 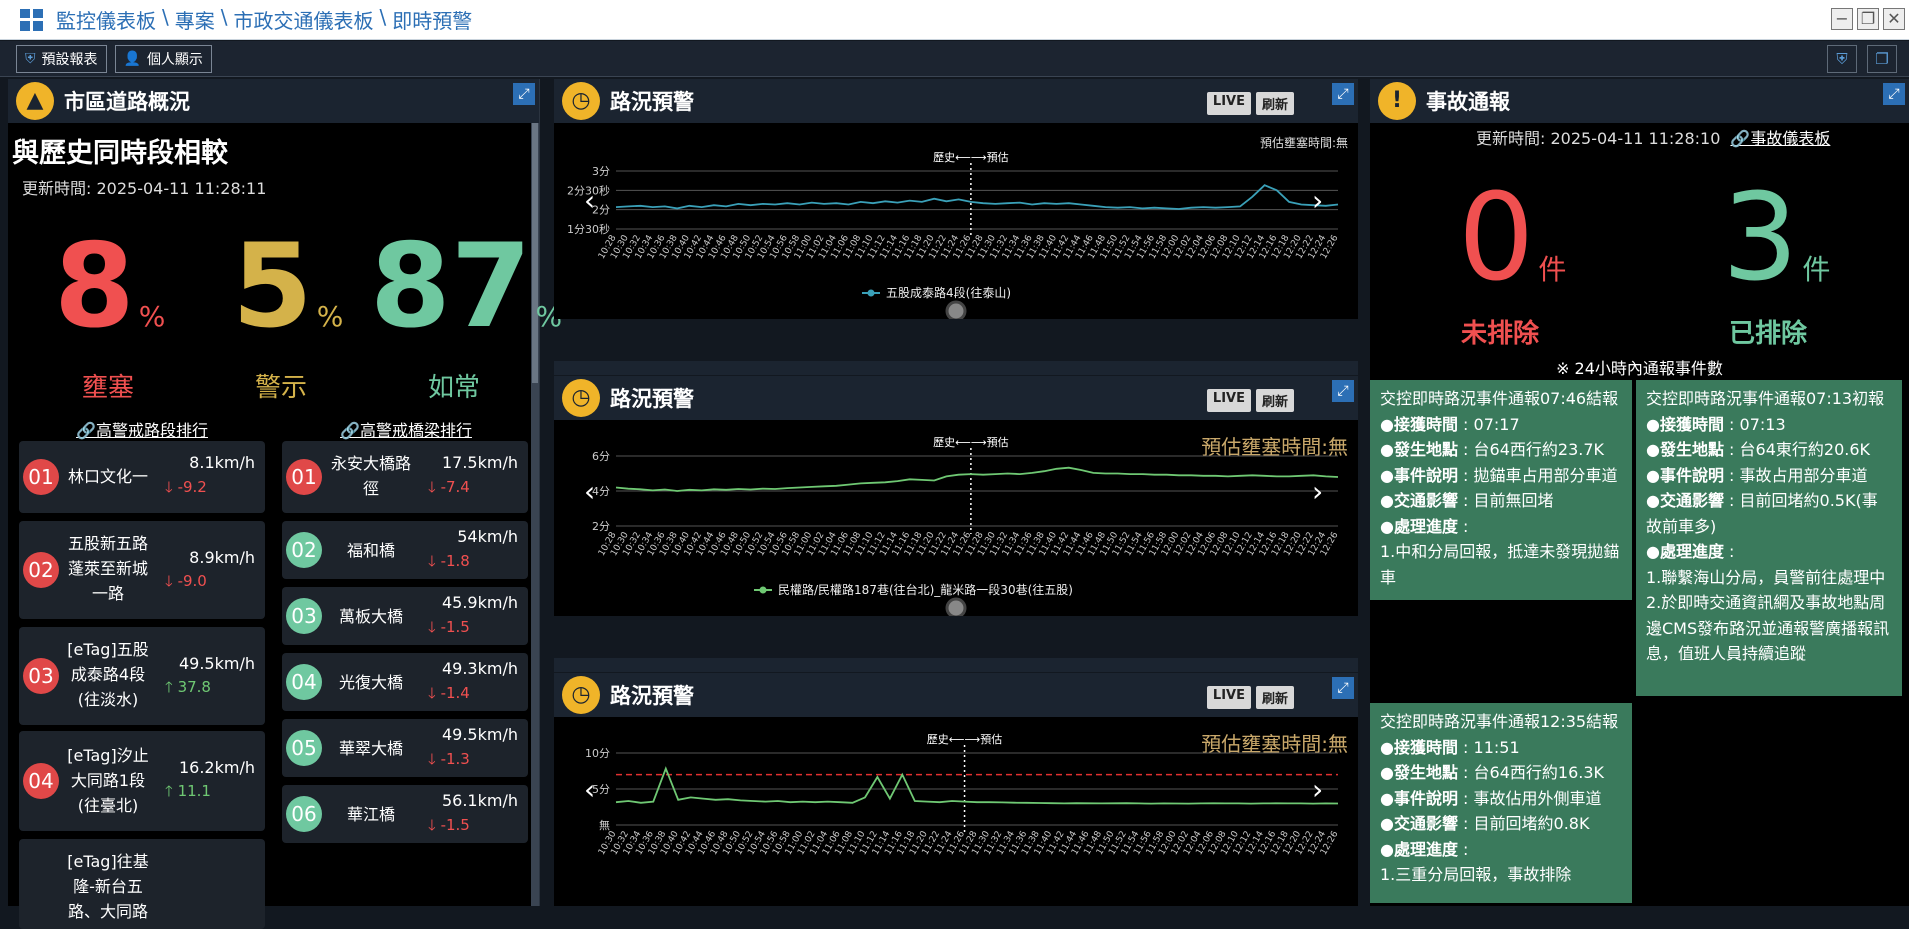 What do you see at coordinates (120, 153) in the screenshot?
I see `compare-title: 與歷史同時段相較` at bounding box center [120, 153].